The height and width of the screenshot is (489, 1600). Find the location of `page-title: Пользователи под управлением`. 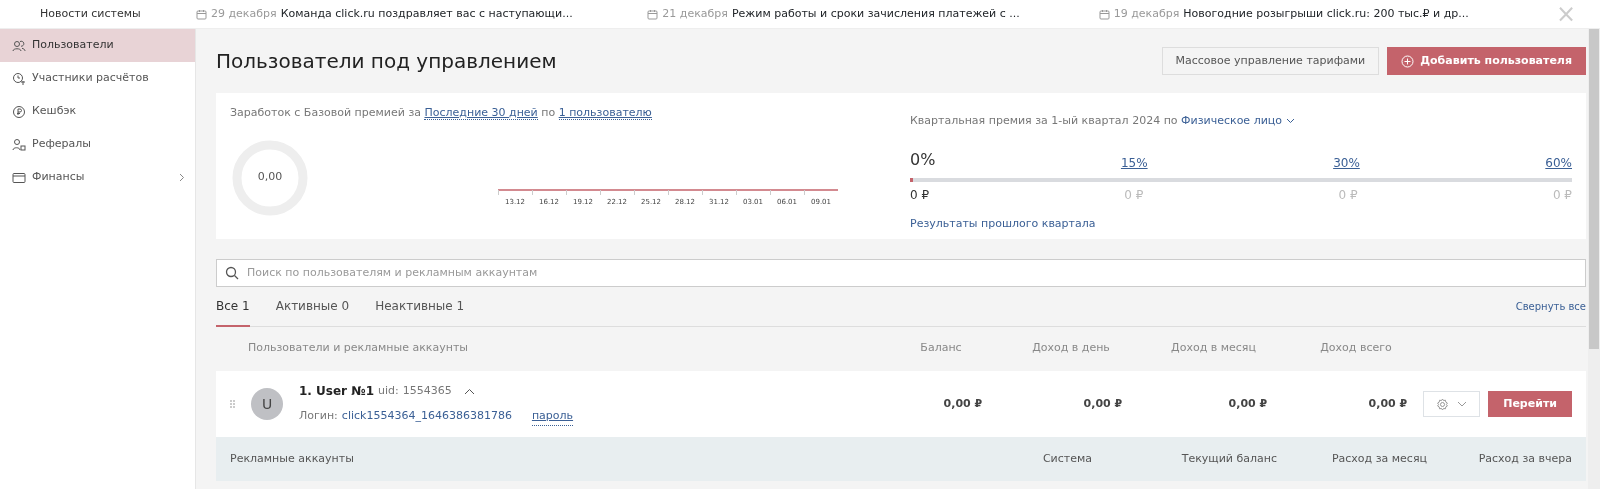

page-title: Пользователи под управлением is located at coordinates (386, 61).